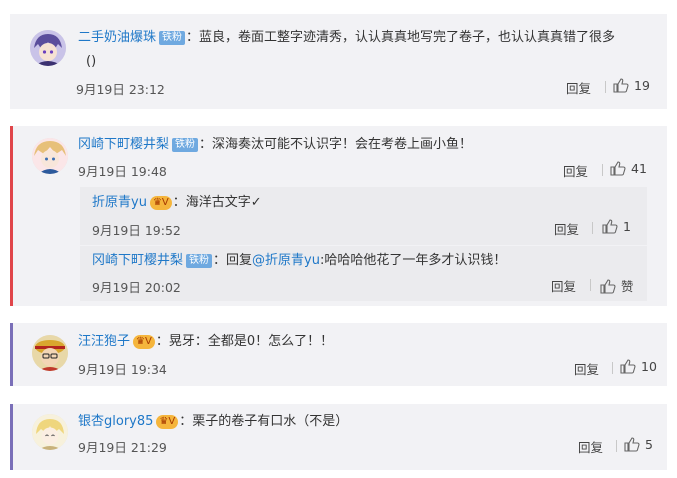 The height and width of the screenshot is (478, 677). I want to click on reply-text: 冈崎下町樱井梨 铁粉 ：回复@折原青yu:哈哈哈他花了一年多才认识钱！, so click(299, 261).